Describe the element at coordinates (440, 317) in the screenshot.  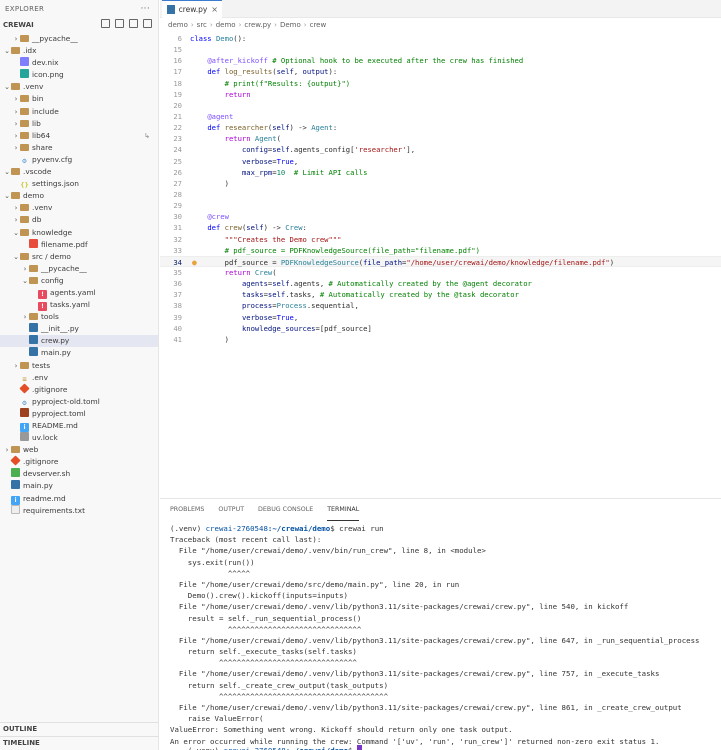
I see `code-line: 39 verbose=True,` at that location.